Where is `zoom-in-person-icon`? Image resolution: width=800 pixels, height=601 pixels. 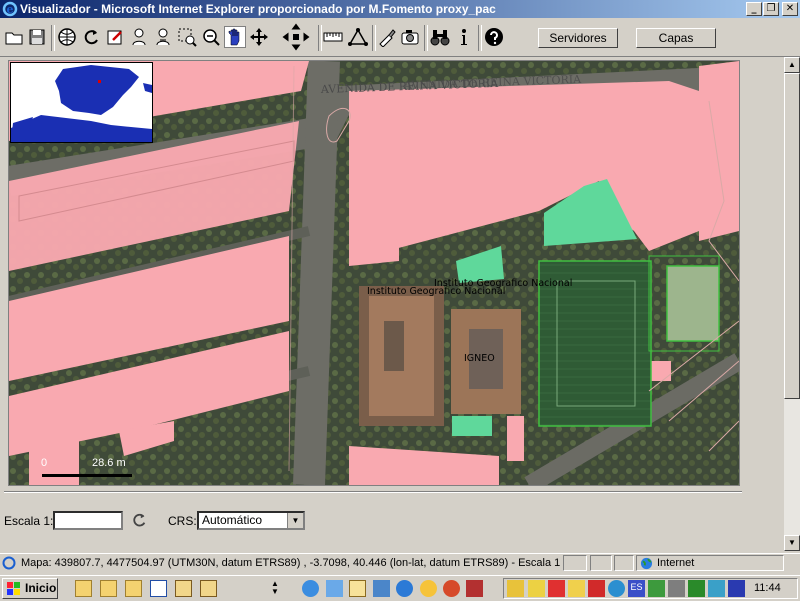
zoom-in-person-icon is located at coordinates (139, 37).